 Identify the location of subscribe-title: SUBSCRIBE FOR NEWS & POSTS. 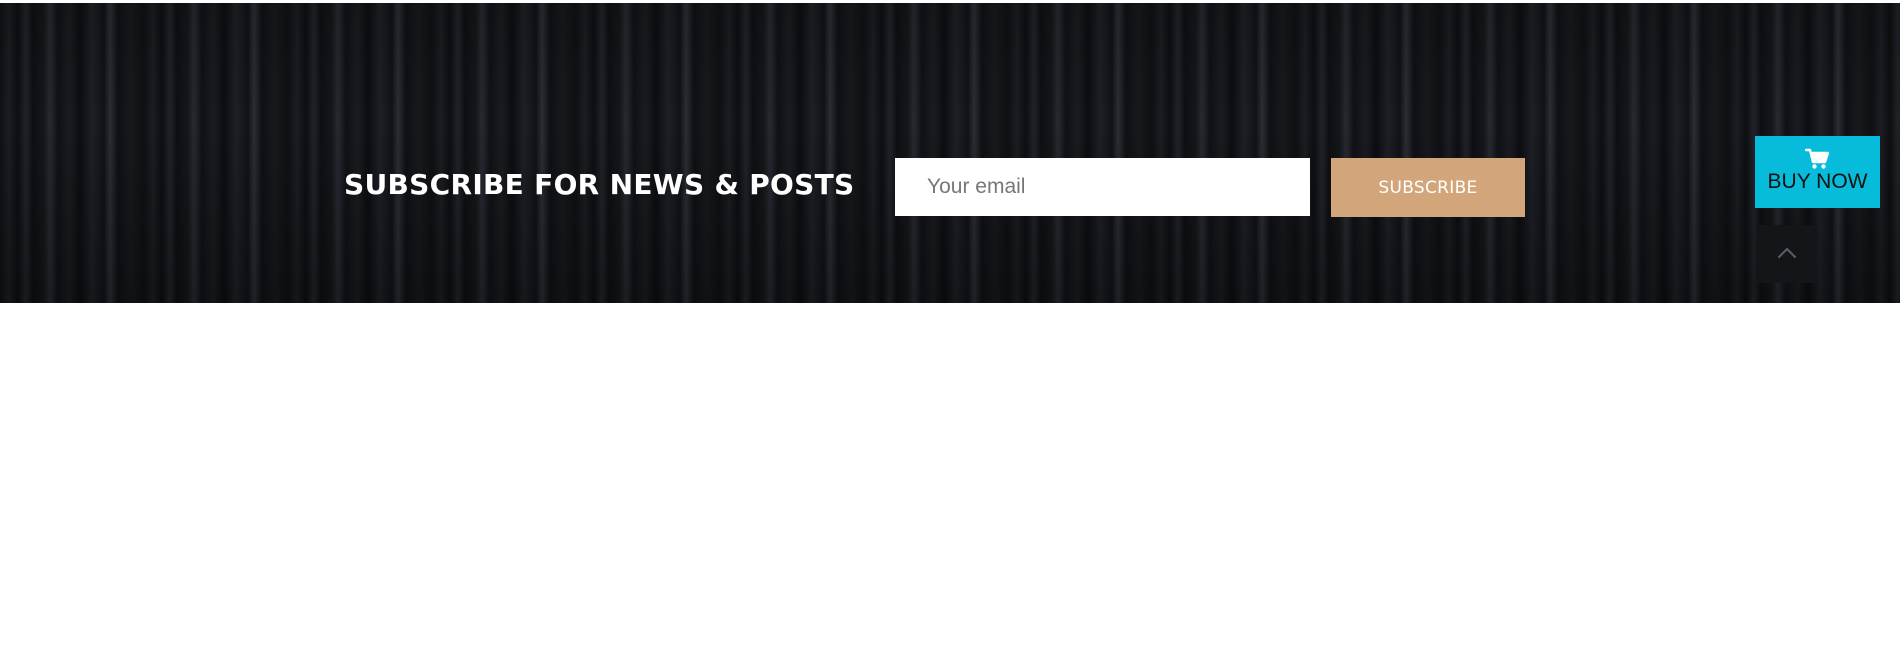
(599, 184).